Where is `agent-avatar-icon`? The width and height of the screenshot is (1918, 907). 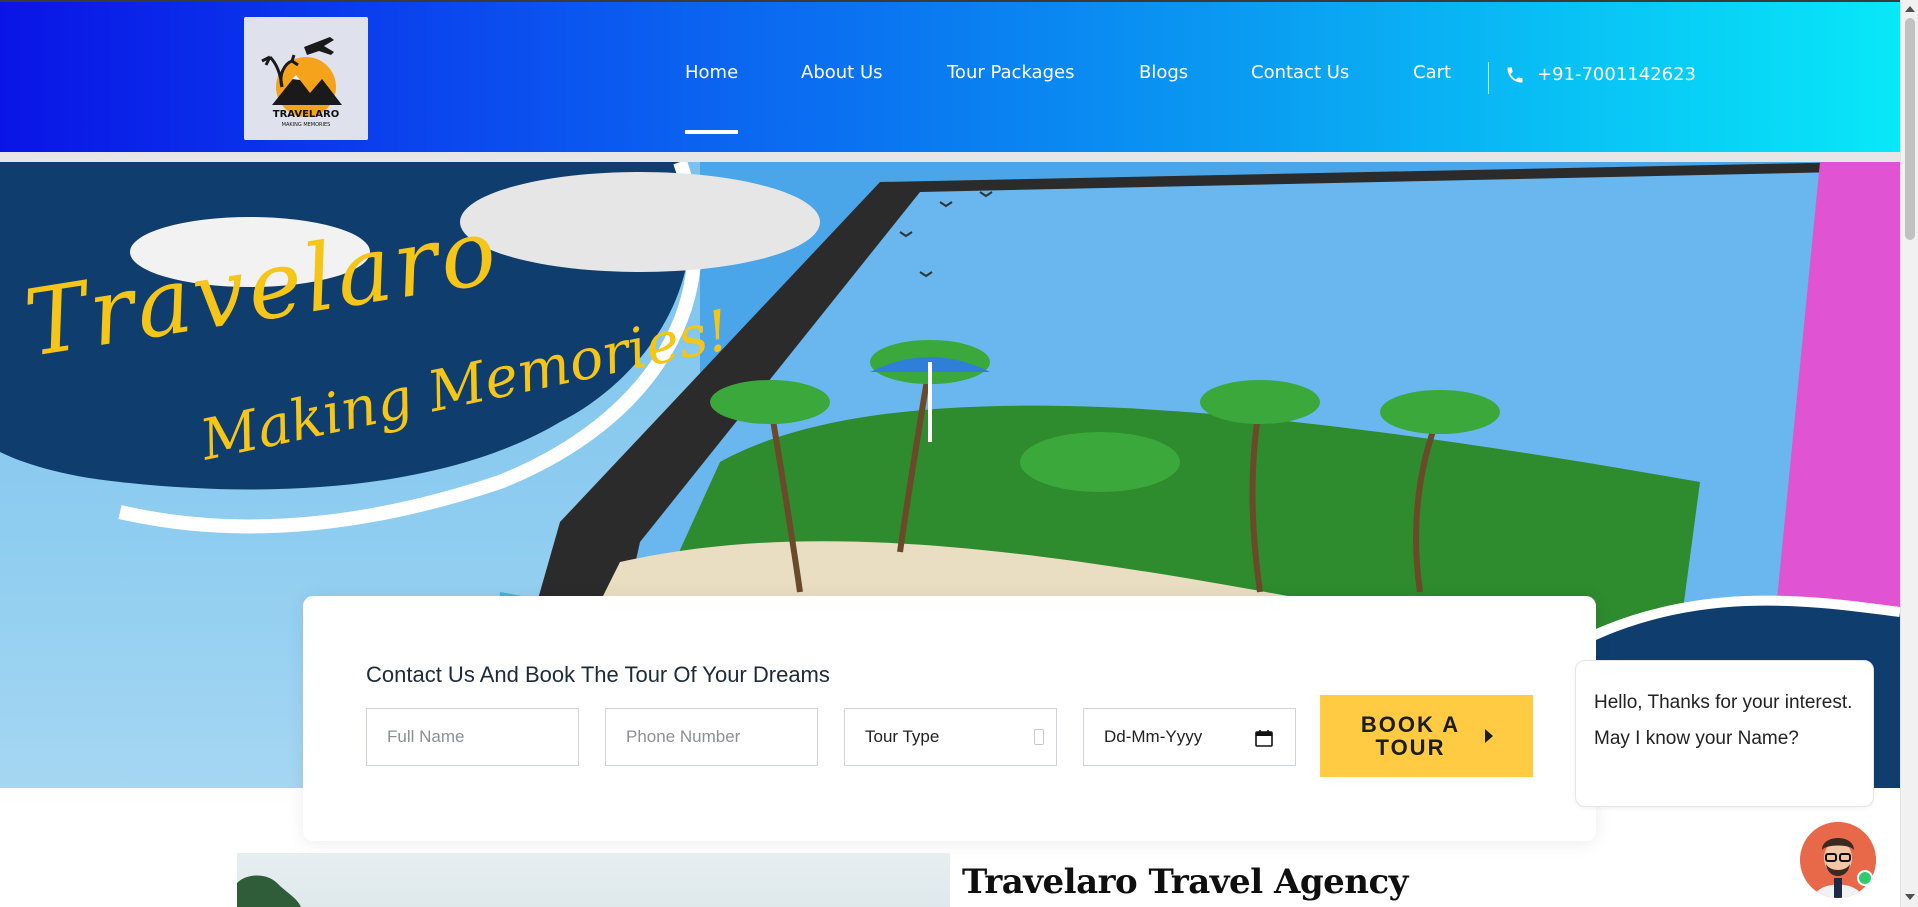 agent-avatar-icon is located at coordinates (1838, 860).